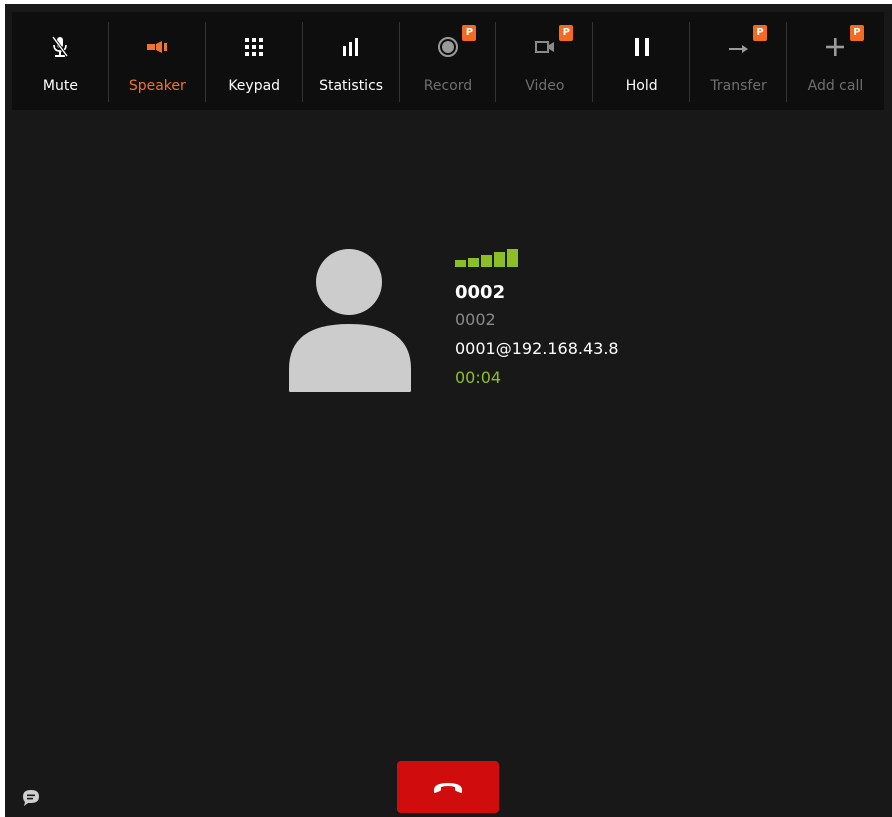 This screenshot has height=817, width=892. I want to click on person-icon, so click(350, 320).